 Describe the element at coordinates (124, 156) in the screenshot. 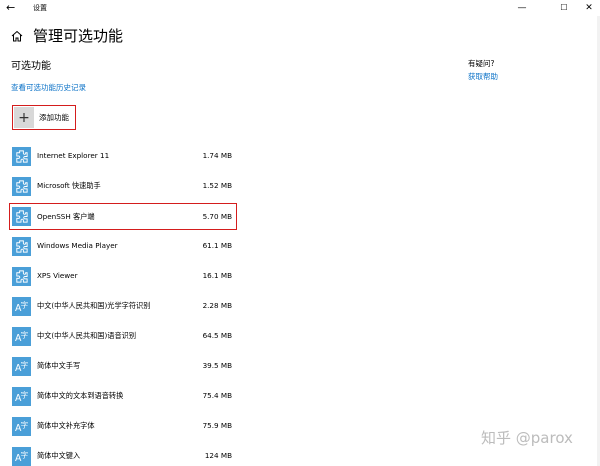

I see `feature-row: Internet Explorer 11 1.74 MB` at that location.